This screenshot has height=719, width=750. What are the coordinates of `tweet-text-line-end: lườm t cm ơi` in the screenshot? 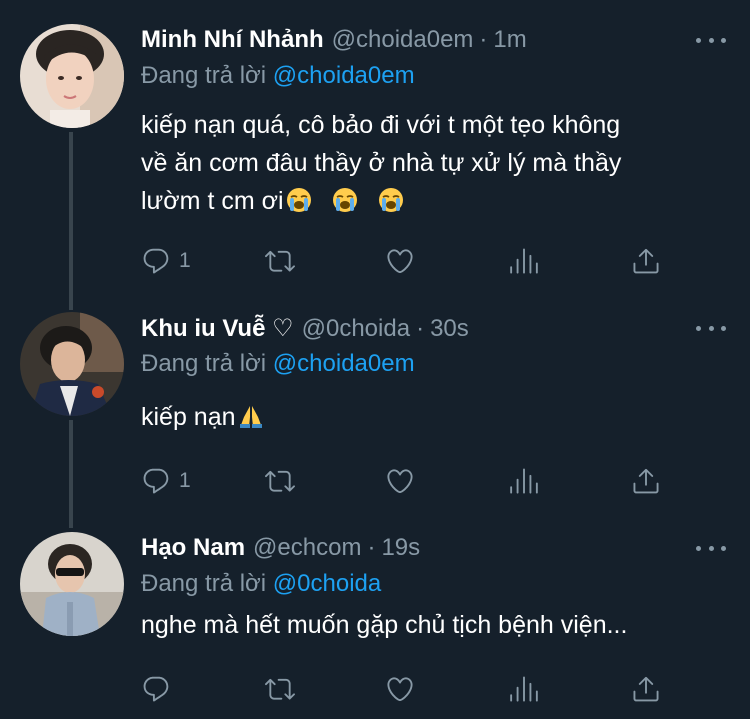 It's located at (212, 201).